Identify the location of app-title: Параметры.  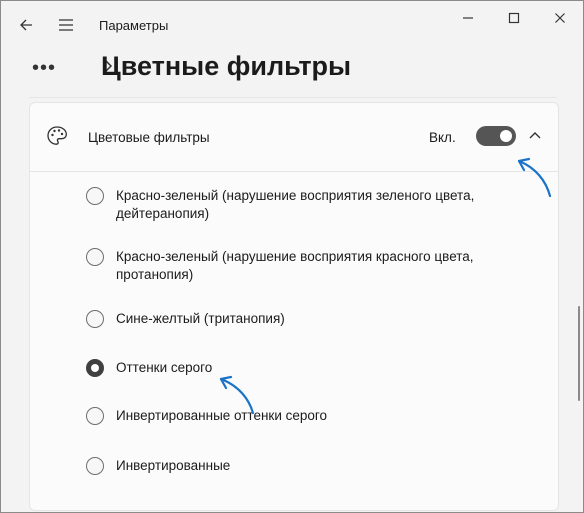
(134, 25).